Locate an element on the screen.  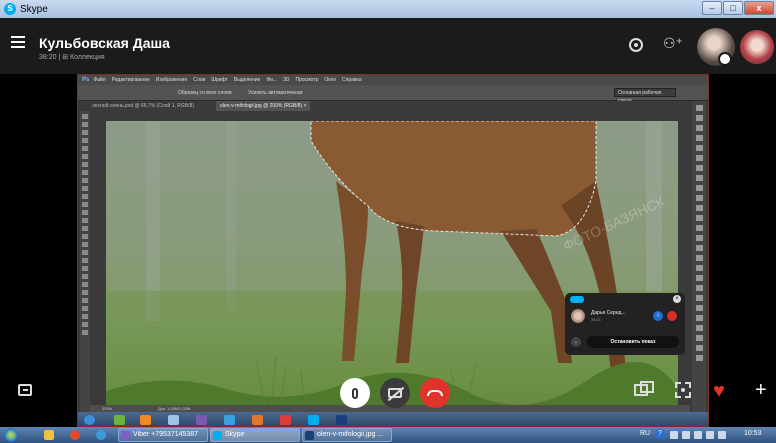
gear-icon is located at coordinates (636, 45).